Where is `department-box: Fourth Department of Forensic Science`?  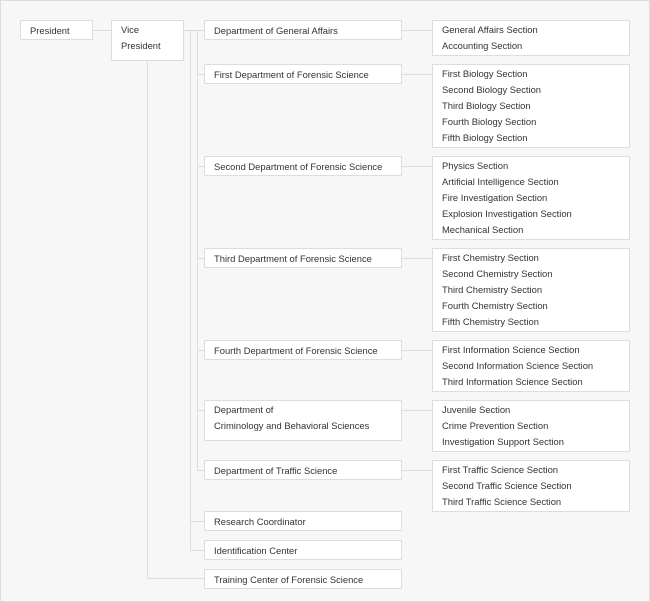
department-box: Fourth Department of Forensic Science is located at coordinates (303, 350).